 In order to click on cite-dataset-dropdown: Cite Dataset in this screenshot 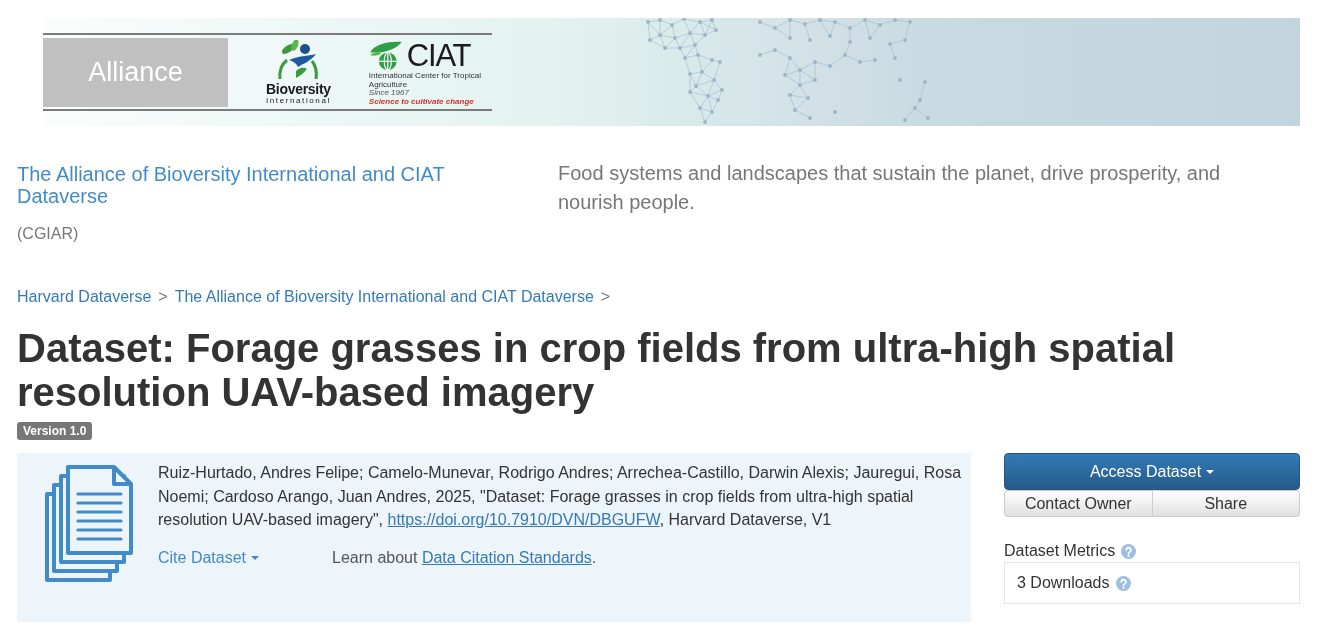, I will do `click(209, 557)`.